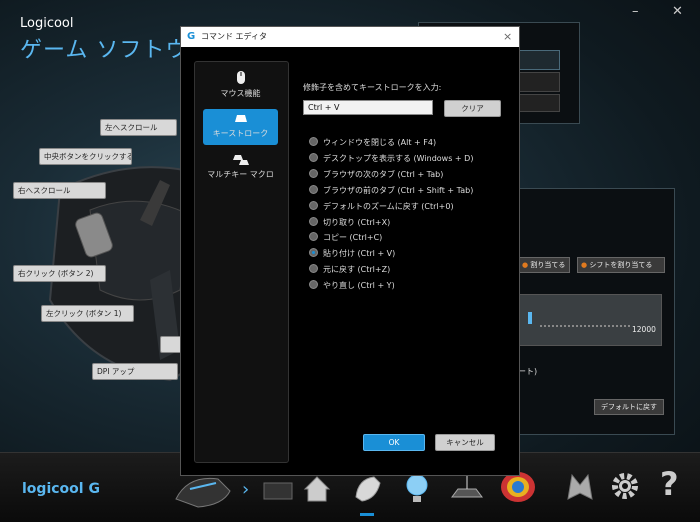  Describe the element at coordinates (367, 514) in the screenshot. I see `active-tab-indicator` at that location.